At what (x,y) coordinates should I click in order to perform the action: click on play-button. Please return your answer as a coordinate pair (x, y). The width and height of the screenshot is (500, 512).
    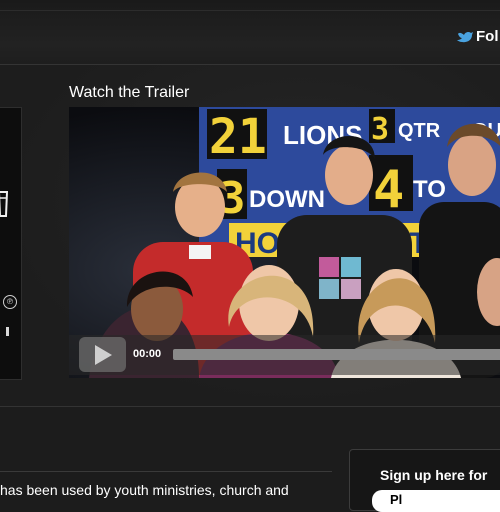
    Looking at the image, I should click on (102, 354).